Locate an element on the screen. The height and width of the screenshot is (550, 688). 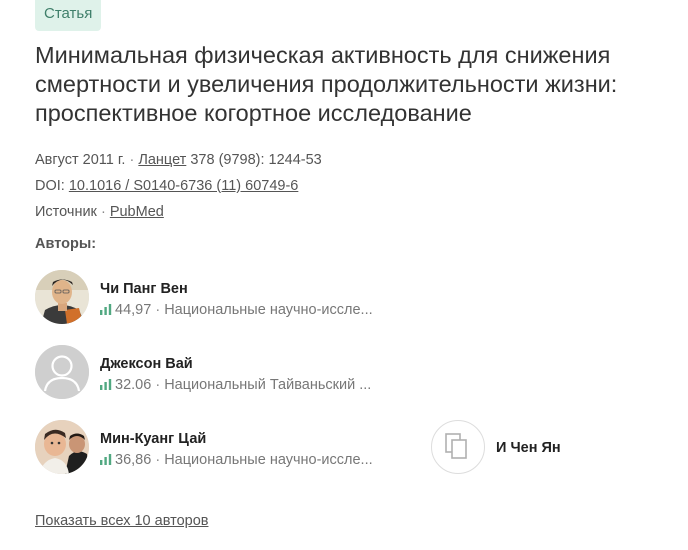
author-name: Джексон Вай is located at coordinates (146, 364).